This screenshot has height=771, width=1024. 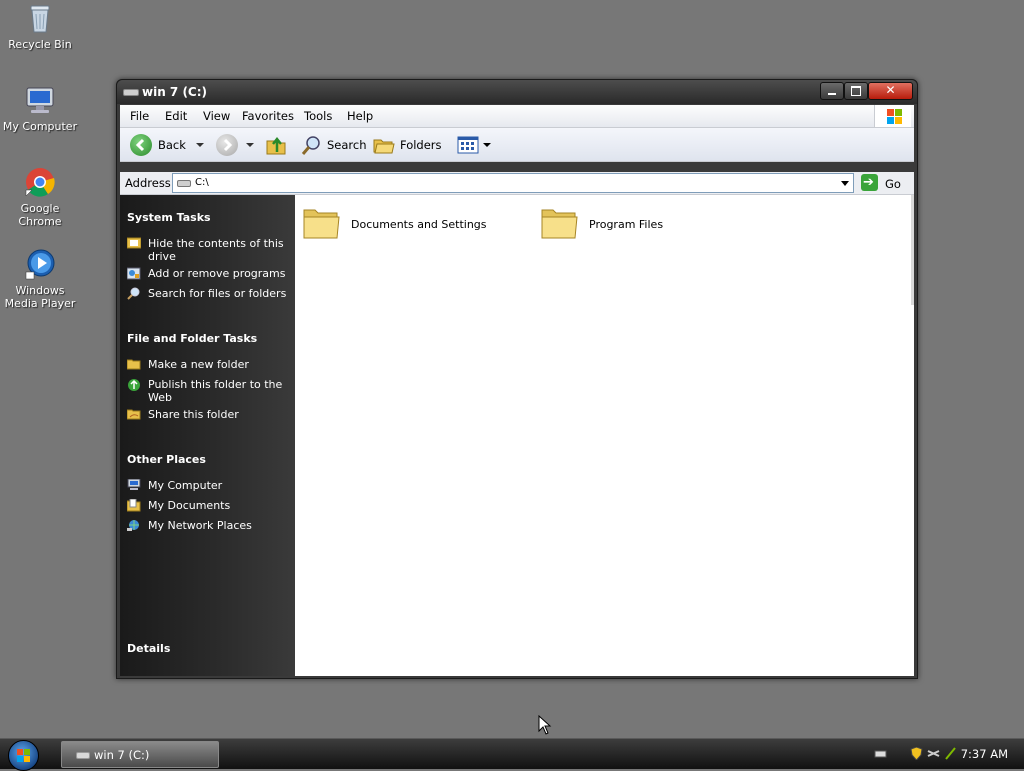 I want to click on search-button: Search, so click(x=335, y=145).